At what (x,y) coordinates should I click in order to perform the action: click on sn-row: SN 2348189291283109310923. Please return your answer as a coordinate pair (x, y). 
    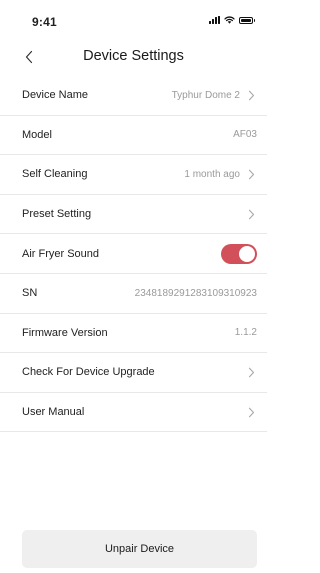
    Looking at the image, I should click on (133, 294).